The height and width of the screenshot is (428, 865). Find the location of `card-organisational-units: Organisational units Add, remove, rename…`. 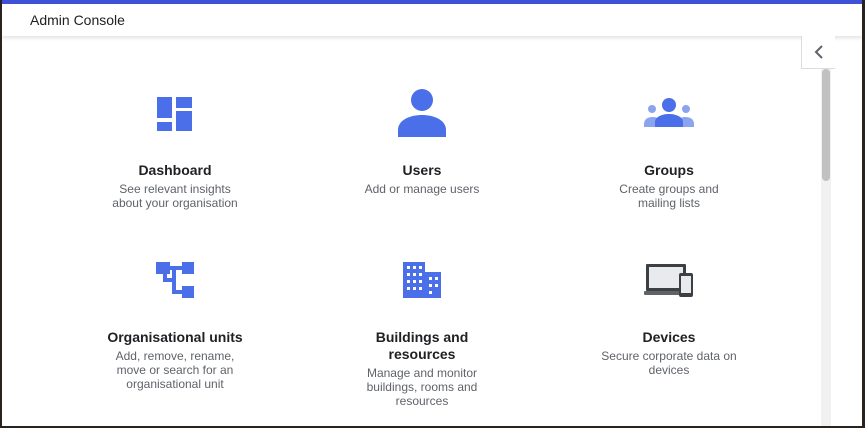

card-organisational-units: Organisational units Add, remove, rename… is located at coordinates (175, 320).